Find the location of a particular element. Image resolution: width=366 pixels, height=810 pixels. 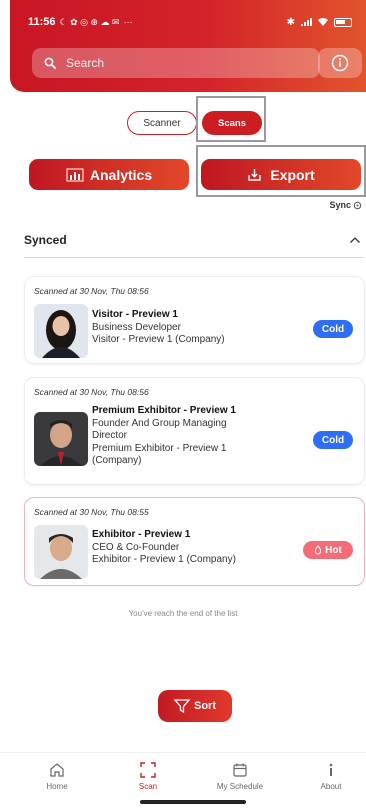

contact-line: Exhibitor - Preview 1 (Company) is located at coordinates (164, 559).